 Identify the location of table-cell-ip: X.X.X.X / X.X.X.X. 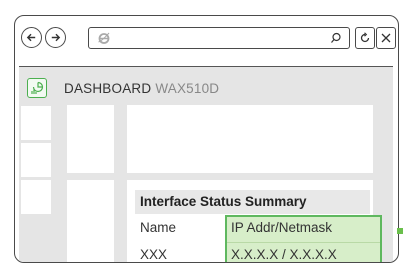
(284, 254).